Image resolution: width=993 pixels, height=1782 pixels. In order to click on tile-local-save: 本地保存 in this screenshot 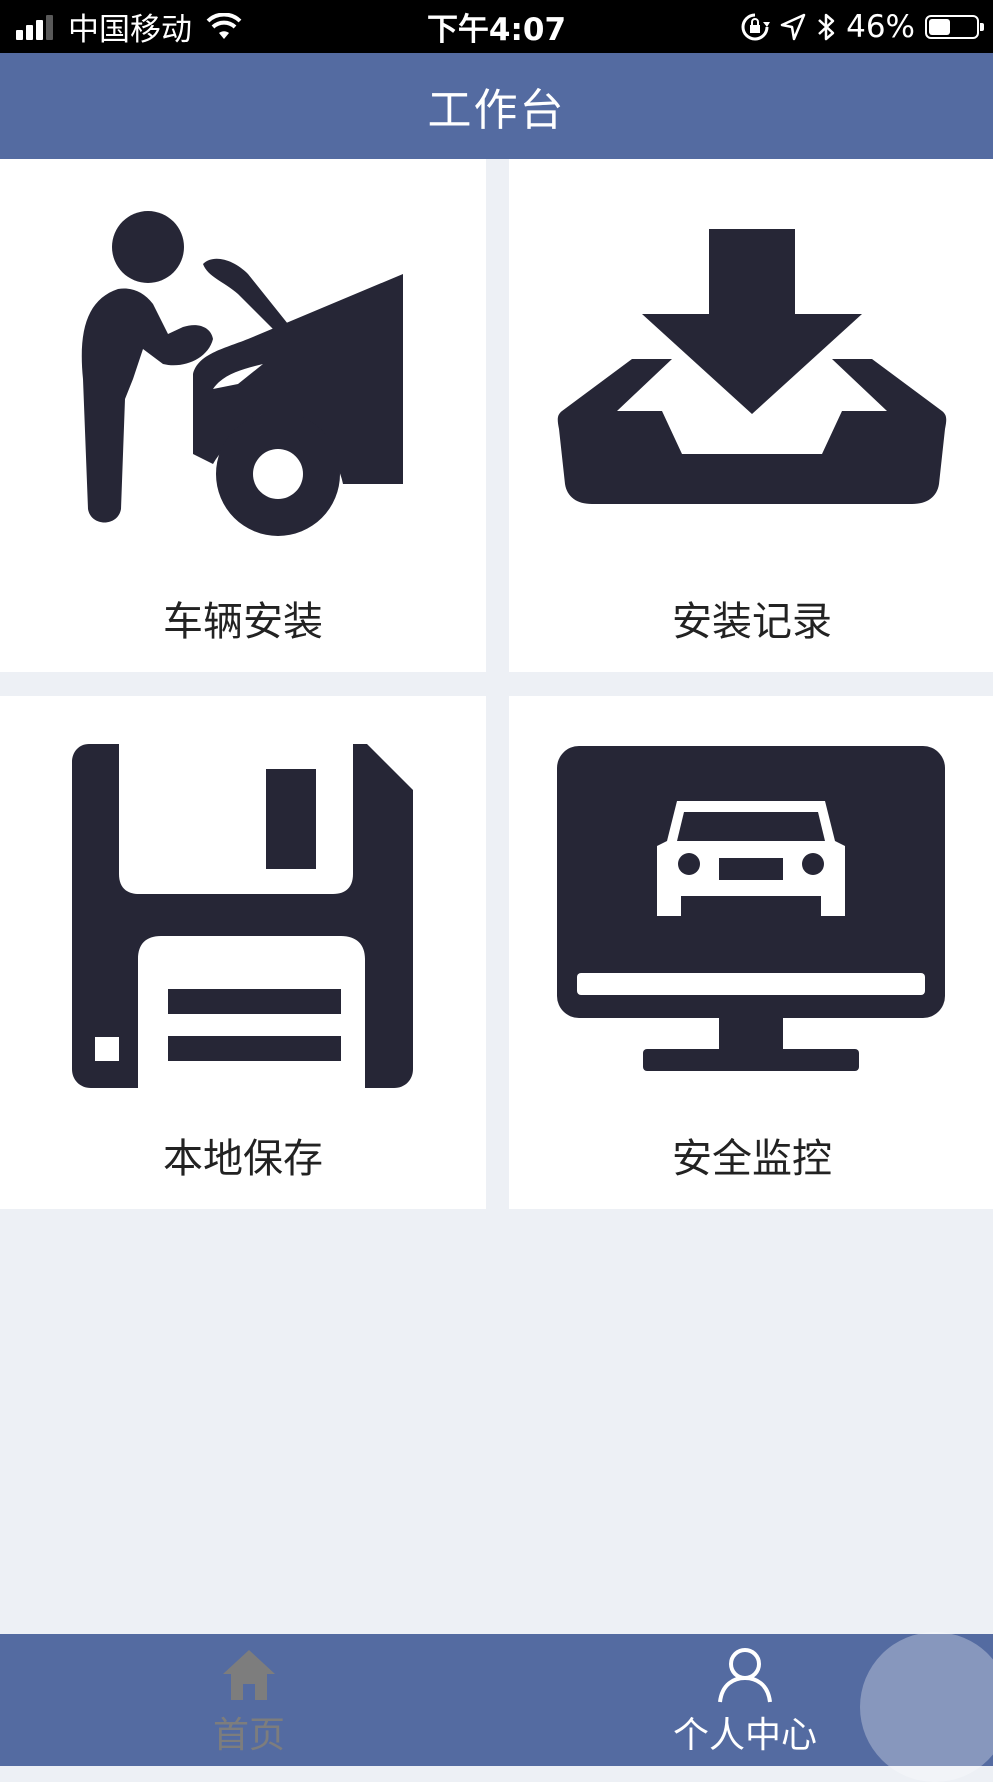, I will do `click(243, 952)`.